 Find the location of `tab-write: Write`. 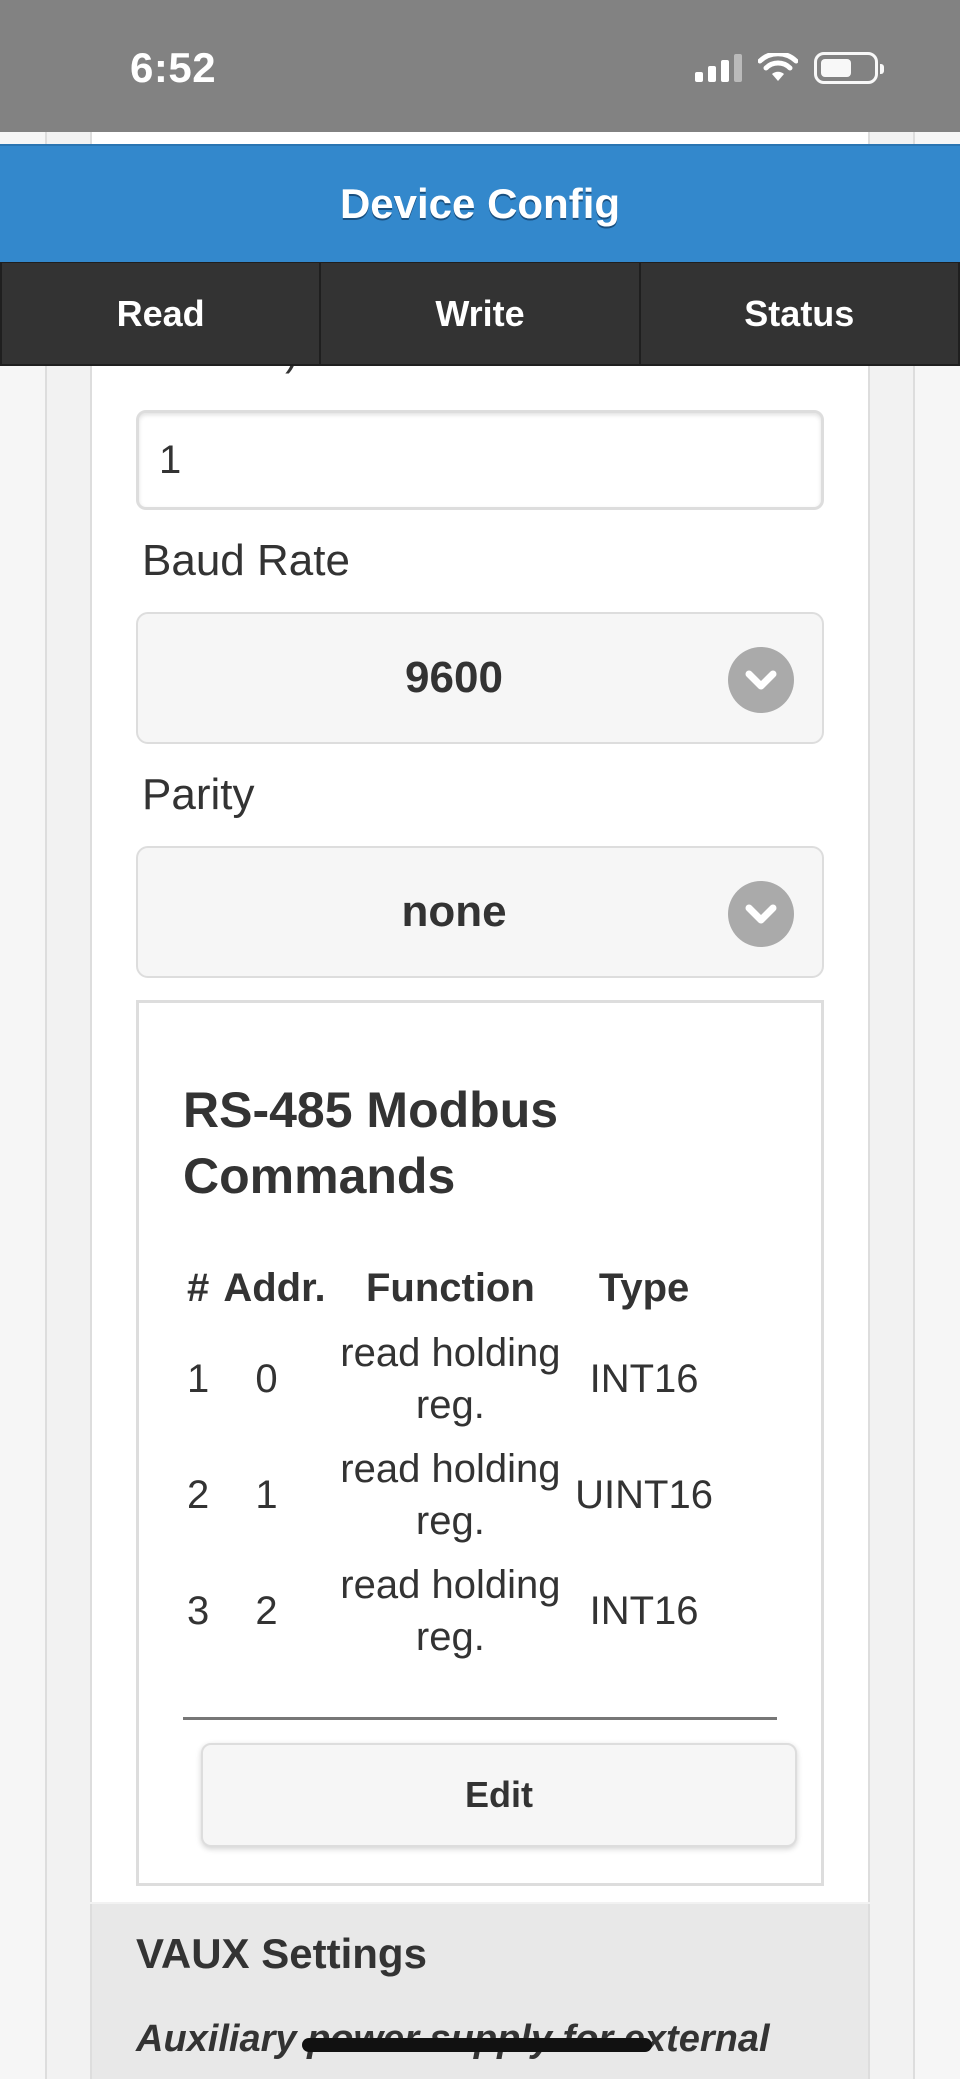

tab-write: Write is located at coordinates (478, 313).